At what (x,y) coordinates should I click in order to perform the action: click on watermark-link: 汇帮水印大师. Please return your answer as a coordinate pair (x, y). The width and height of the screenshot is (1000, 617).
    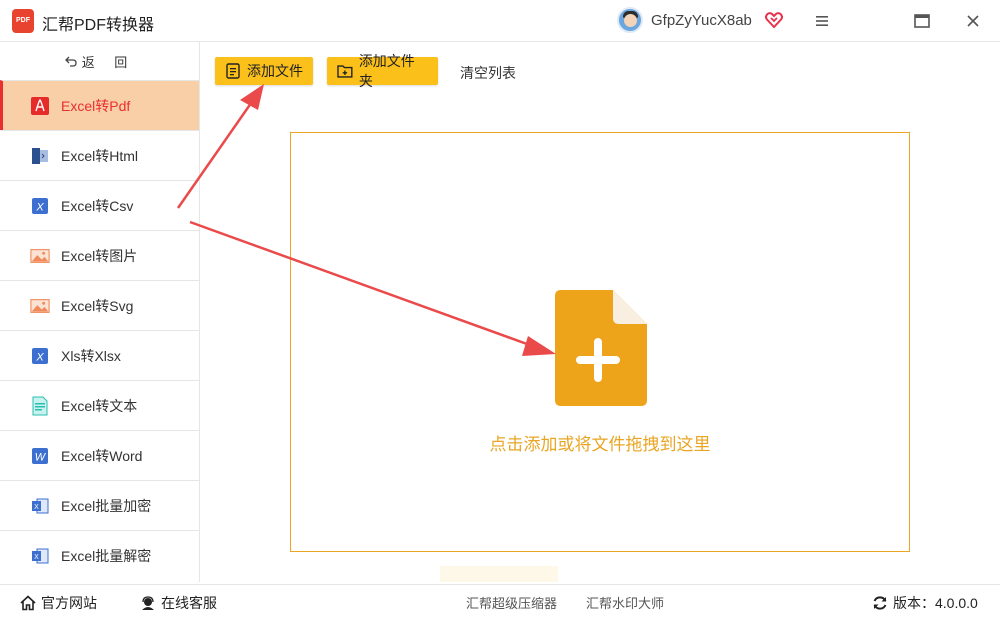
    Looking at the image, I should click on (625, 602).